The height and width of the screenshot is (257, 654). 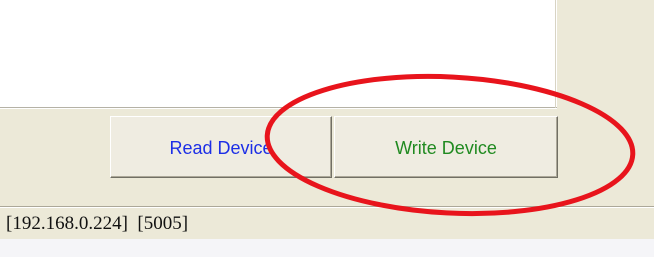 What do you see at coordinates (555, 54) in the screenshot?
I see `content-divider-vertical` at bounding box center [555, 54].